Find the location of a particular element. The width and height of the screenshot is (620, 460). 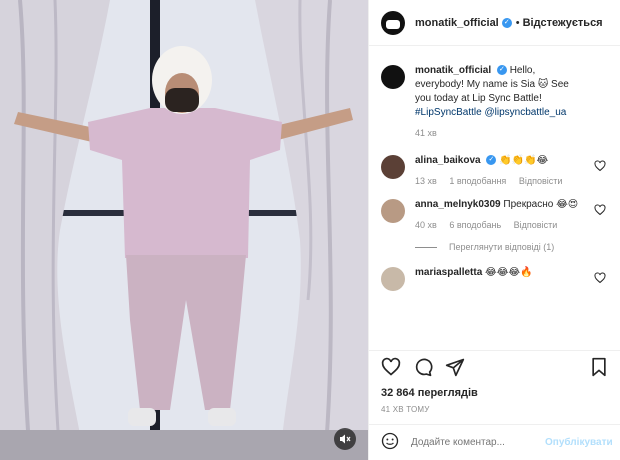

mention-link: @lipsyncbattle_ua is located at coordinates (526, 112).